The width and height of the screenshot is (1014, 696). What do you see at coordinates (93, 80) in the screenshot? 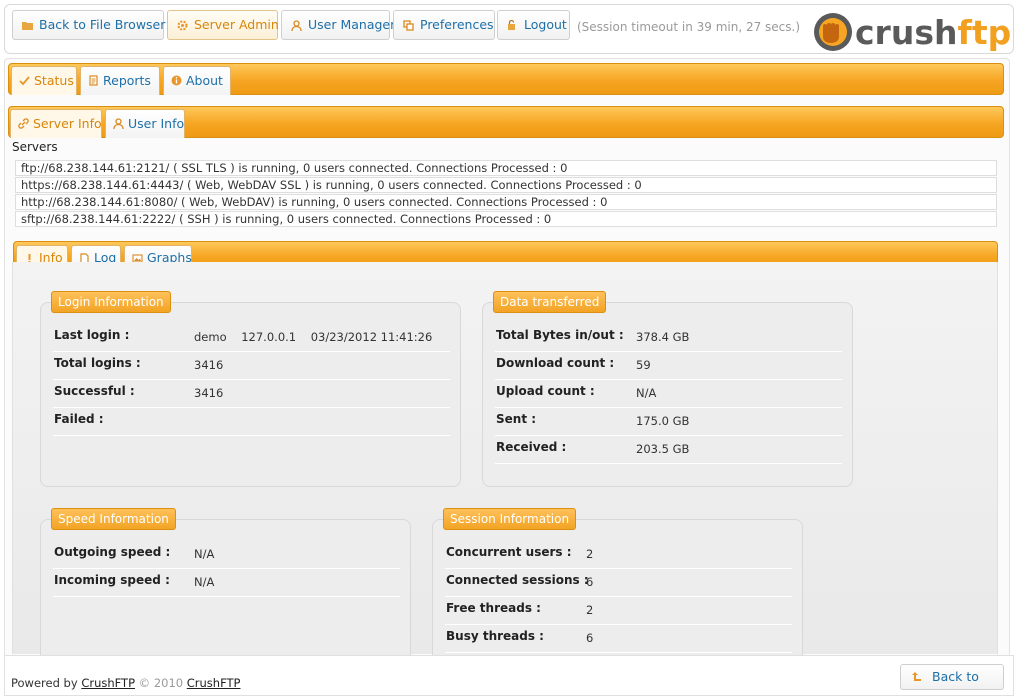
I see `report-icon` at bounding box center [93, 80].